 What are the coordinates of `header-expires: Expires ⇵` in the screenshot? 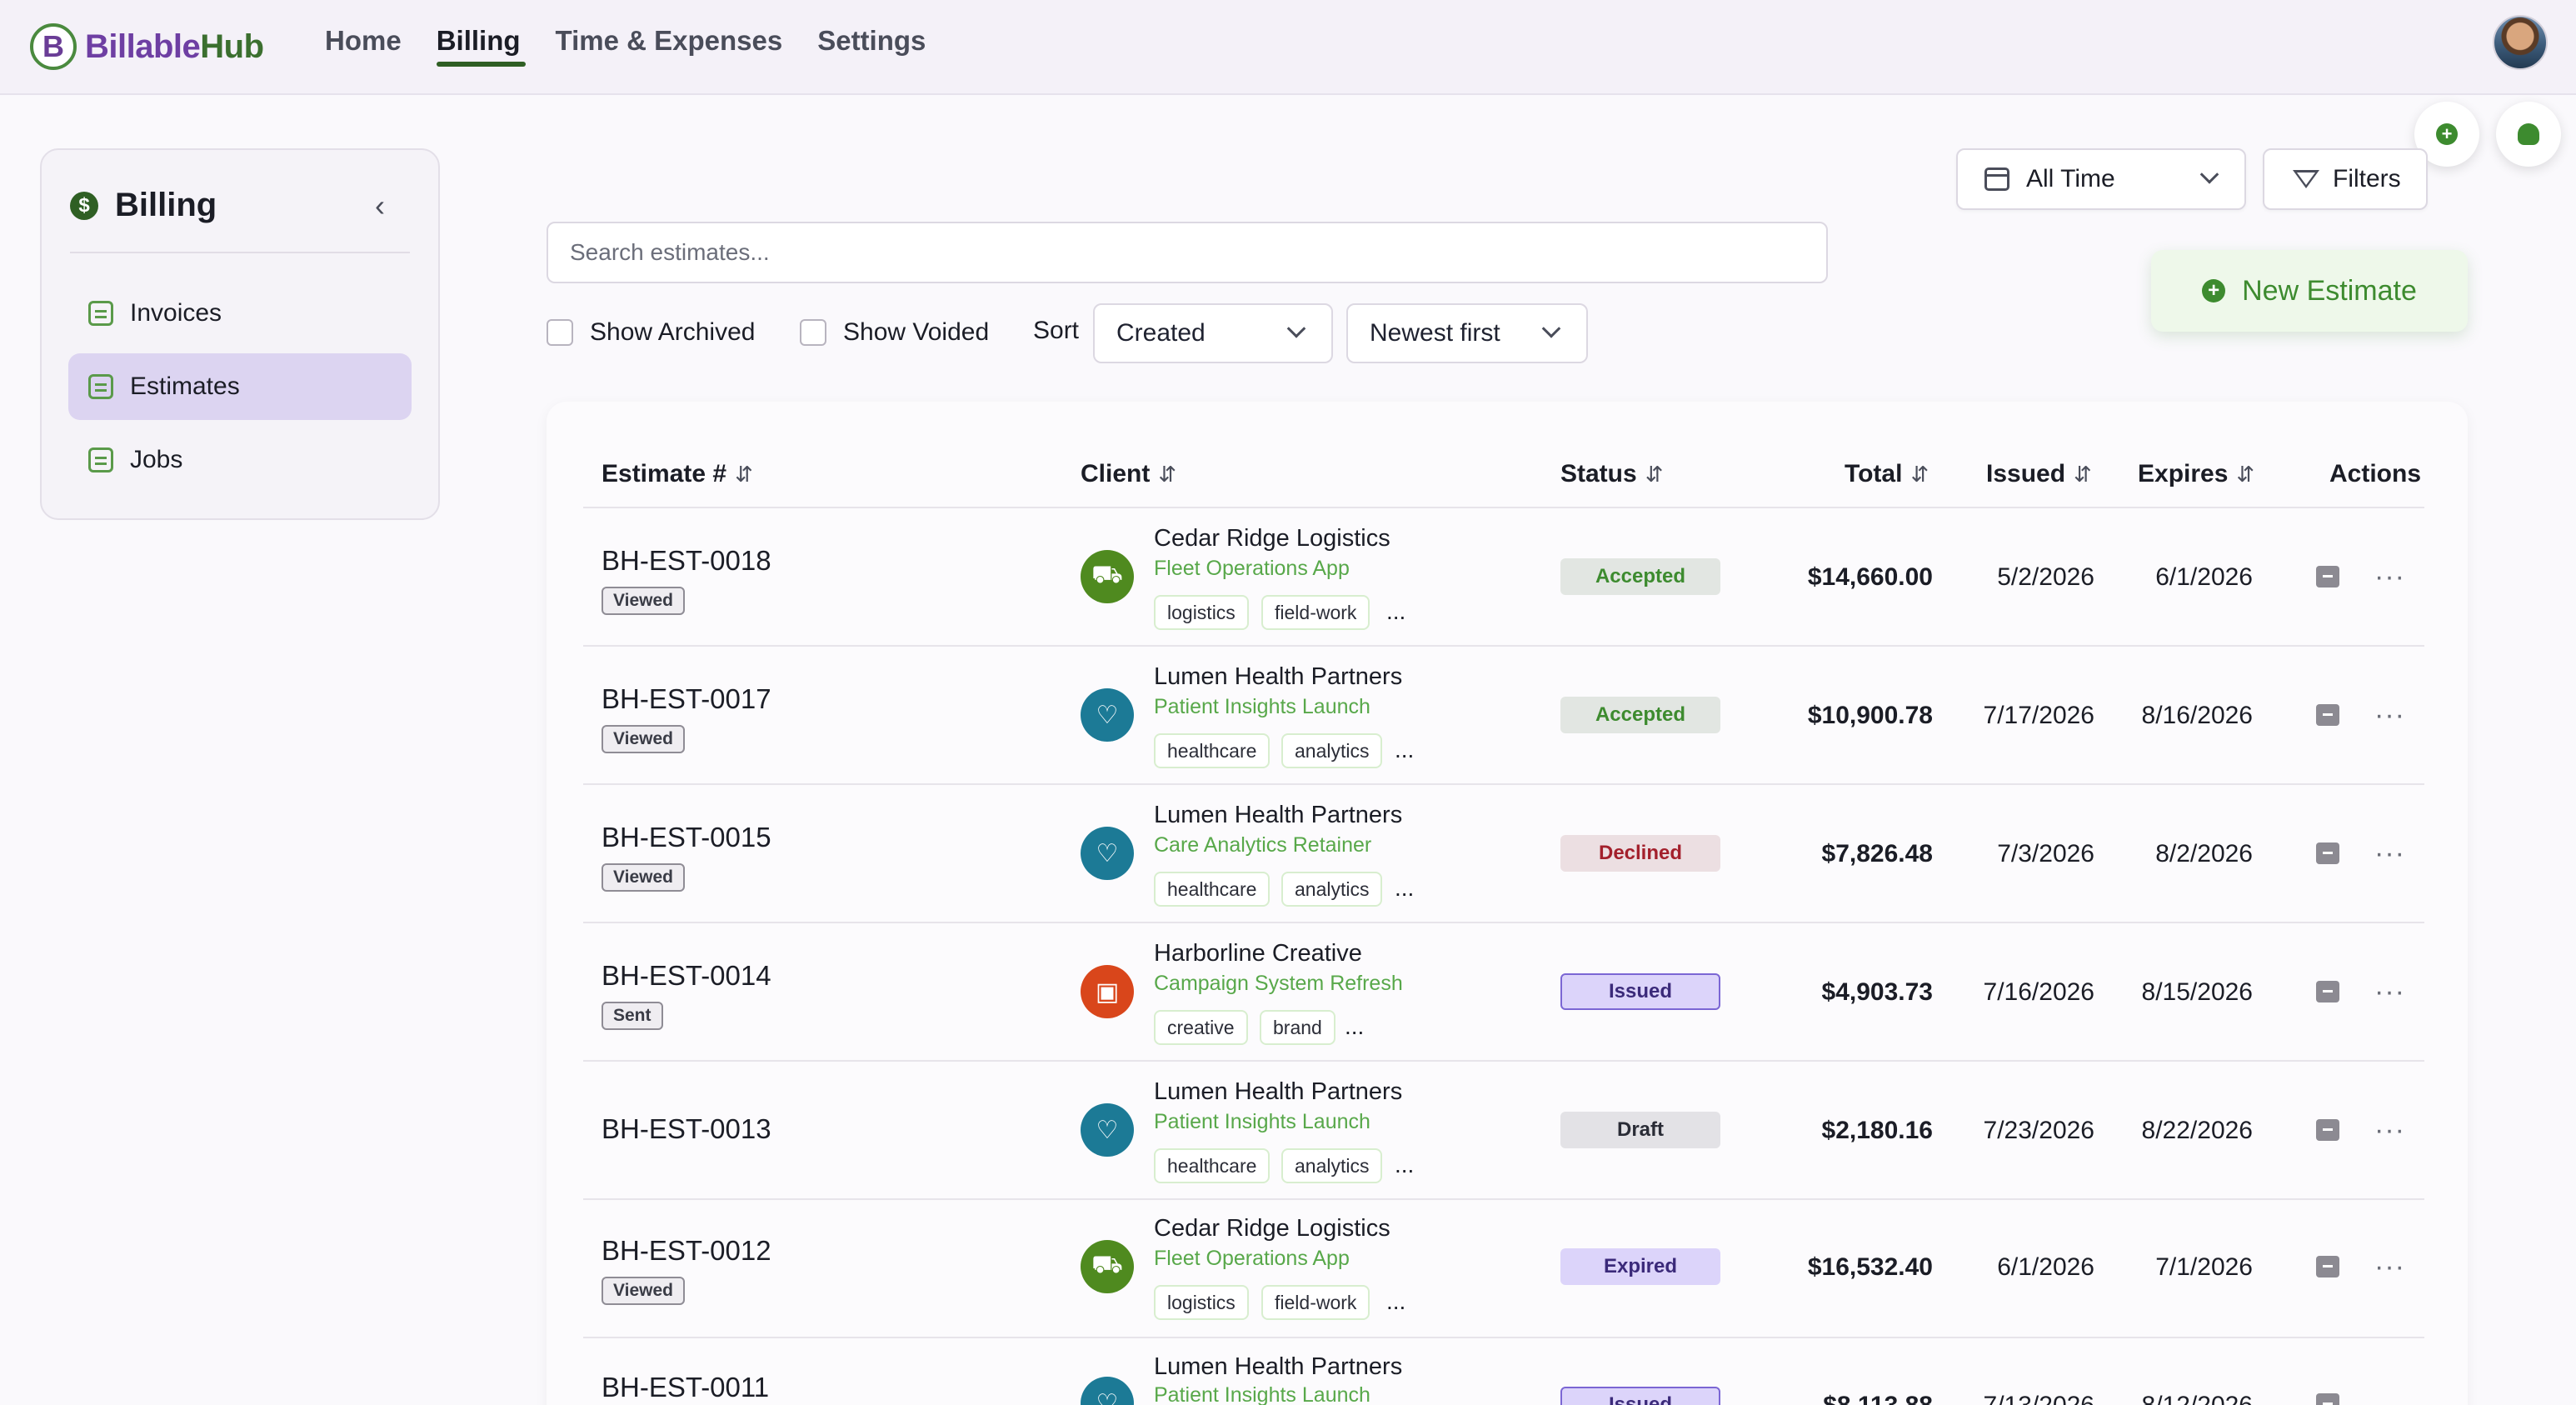 It's located at (2196, 474).